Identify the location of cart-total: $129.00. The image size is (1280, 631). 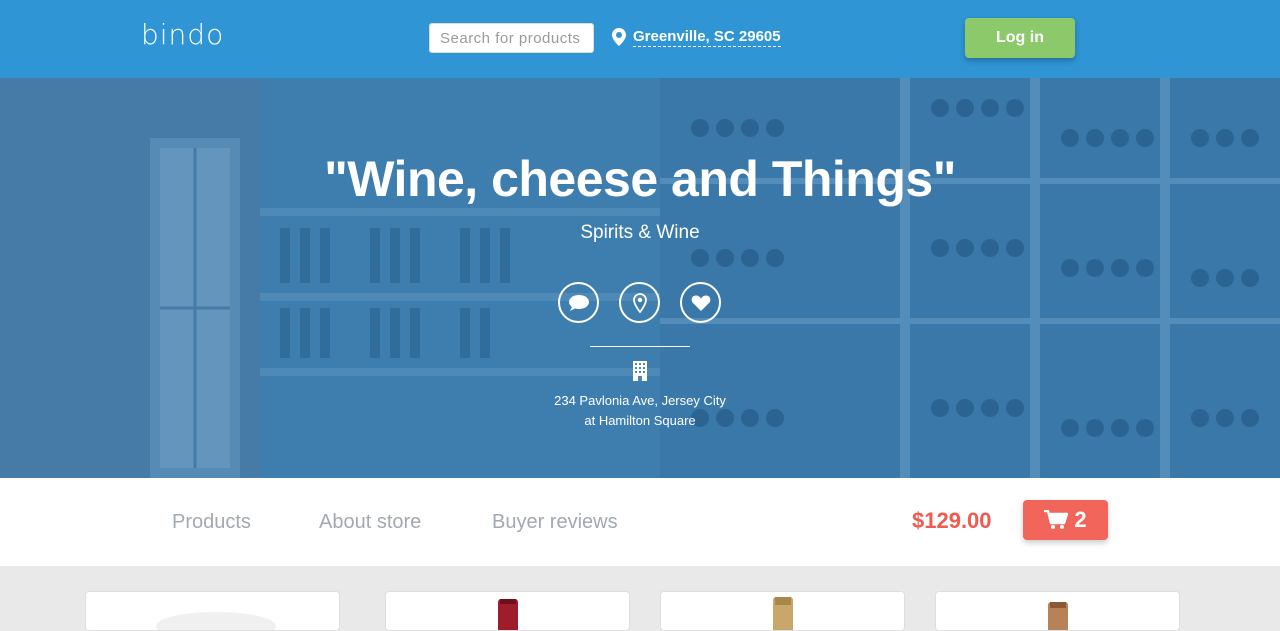
(952, 520).